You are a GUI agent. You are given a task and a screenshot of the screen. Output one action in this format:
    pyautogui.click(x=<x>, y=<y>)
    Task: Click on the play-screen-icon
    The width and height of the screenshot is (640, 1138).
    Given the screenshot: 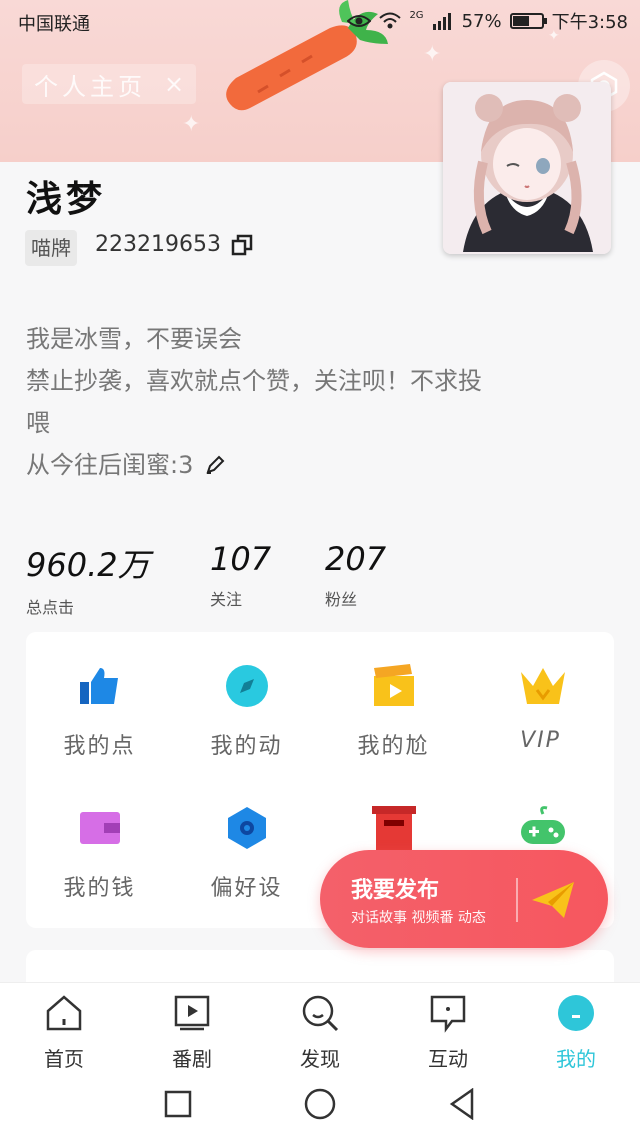 What is the action you would take?
    pyautogui.click(x=192, y=1013)
    